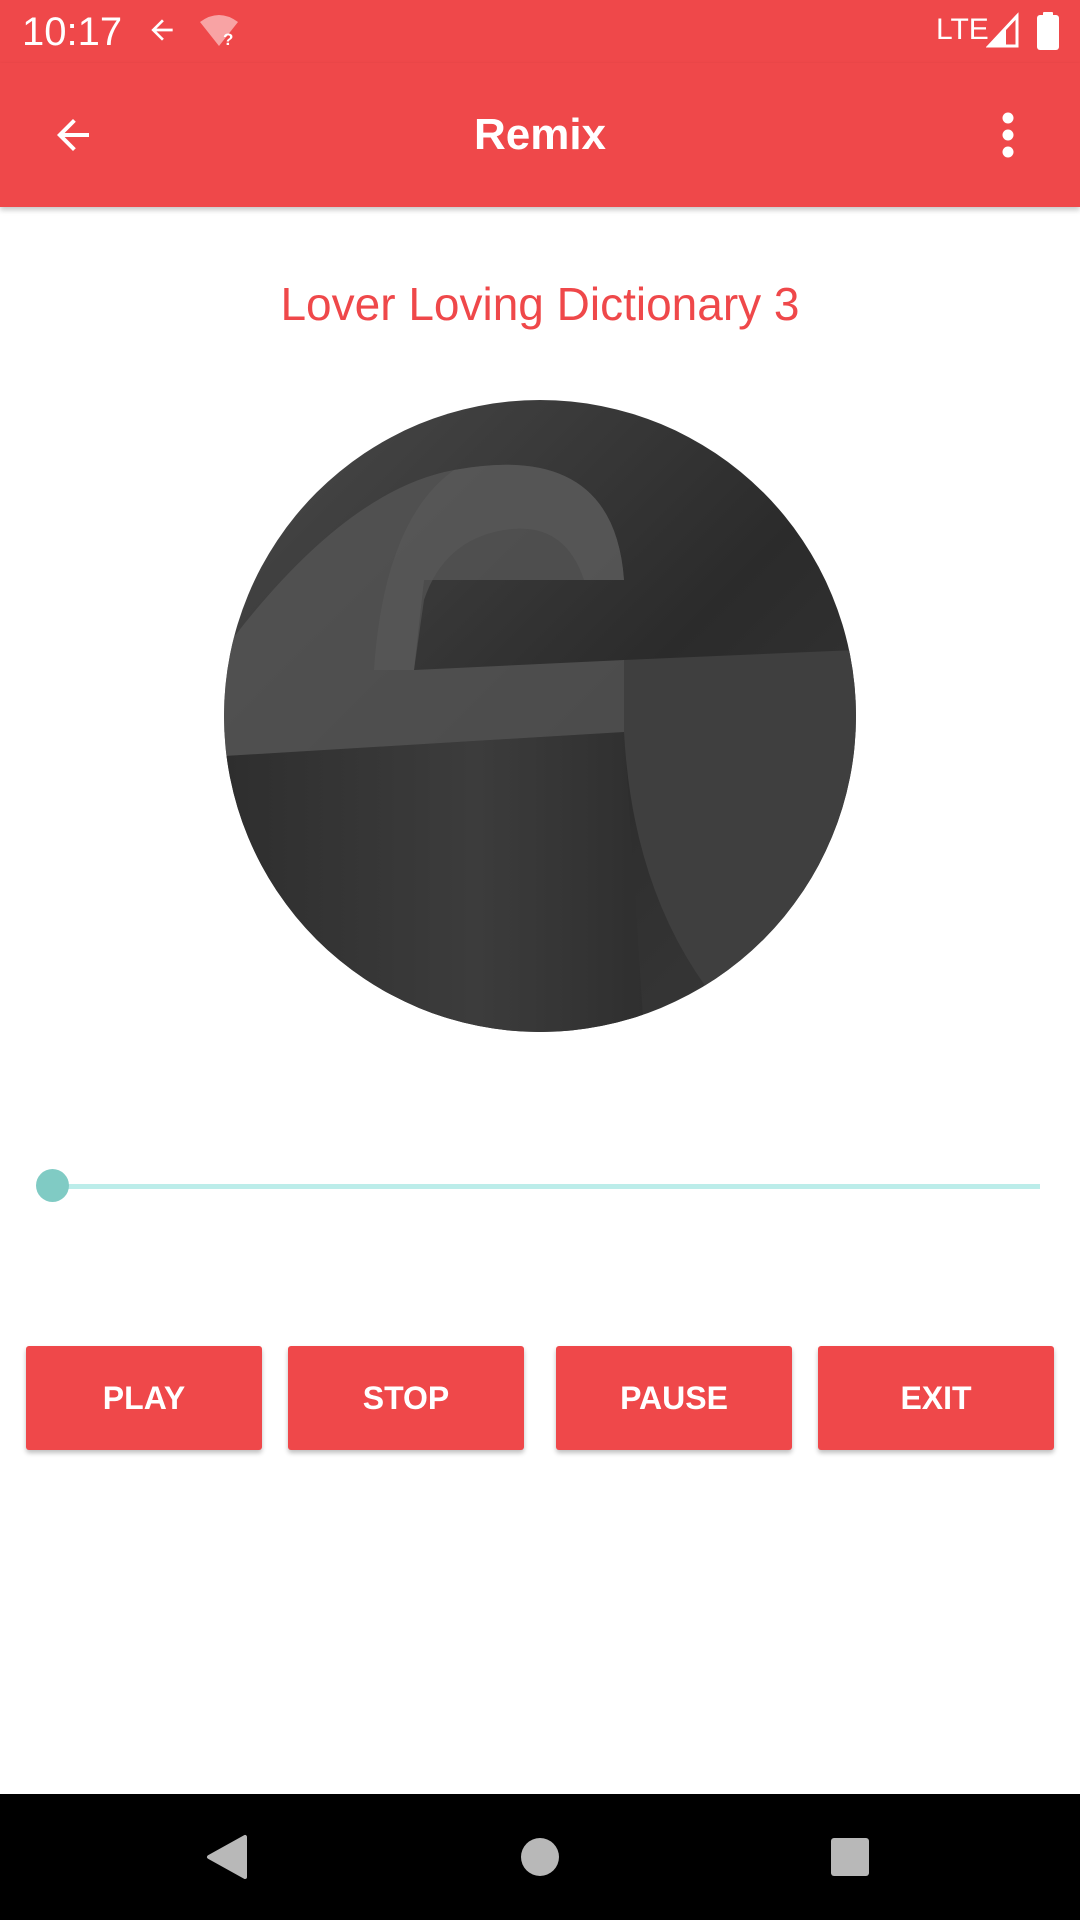 This screenshot has height=1920, width=1080. I want to click on back-triangle-icon, so click(227, 1857).